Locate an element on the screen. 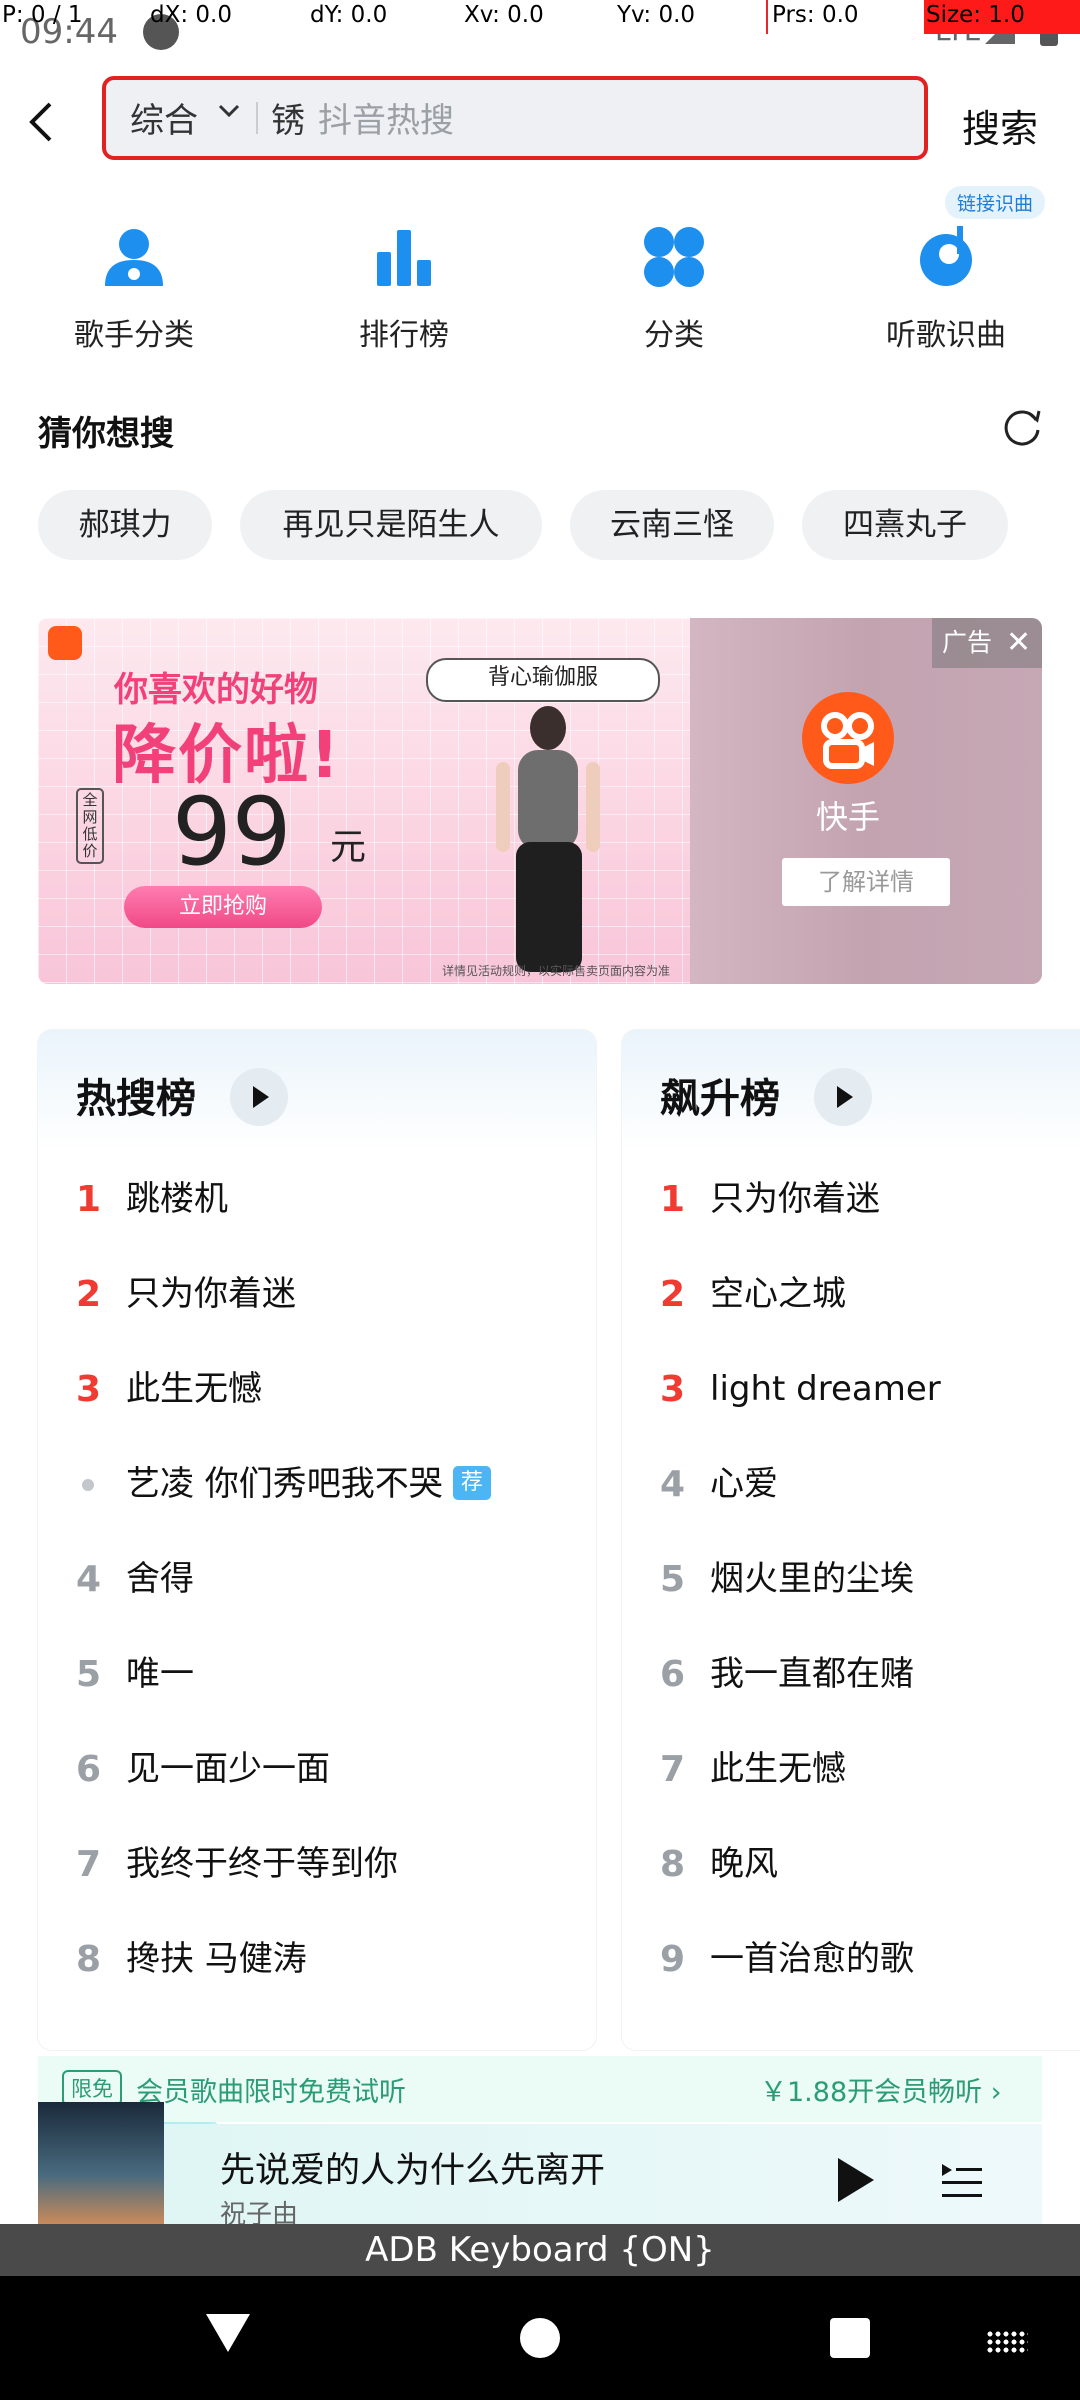  kuaishou-logo-icon is located at coordinates (848, 738).